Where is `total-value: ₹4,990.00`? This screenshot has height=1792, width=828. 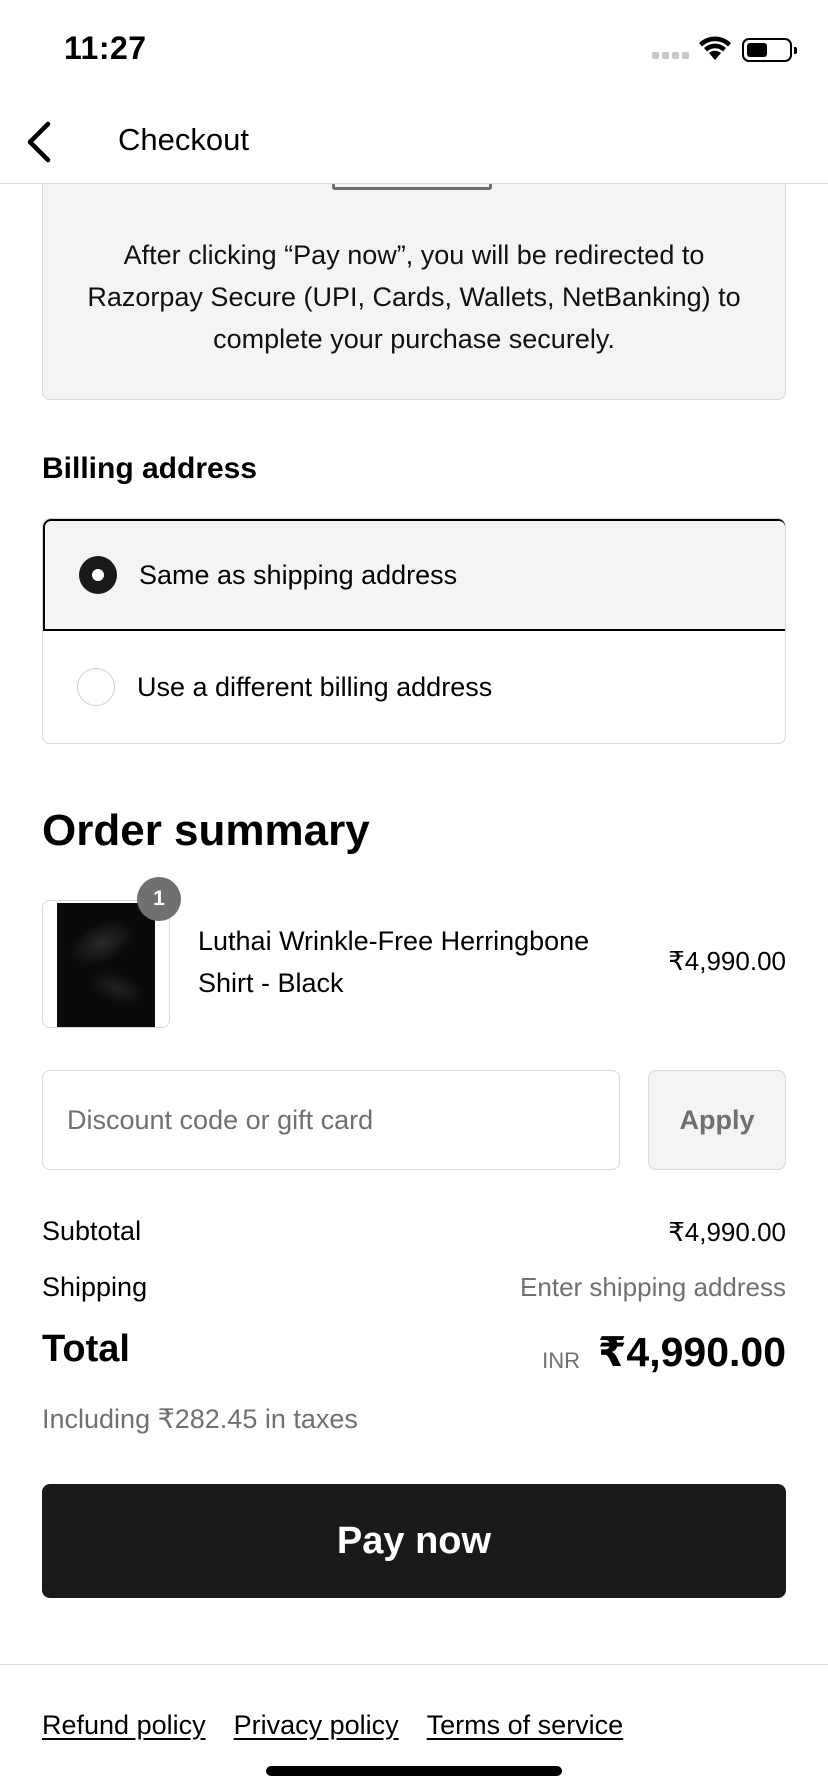 total-value: ₹4,990.00 is located at coordinates (691, 1352).